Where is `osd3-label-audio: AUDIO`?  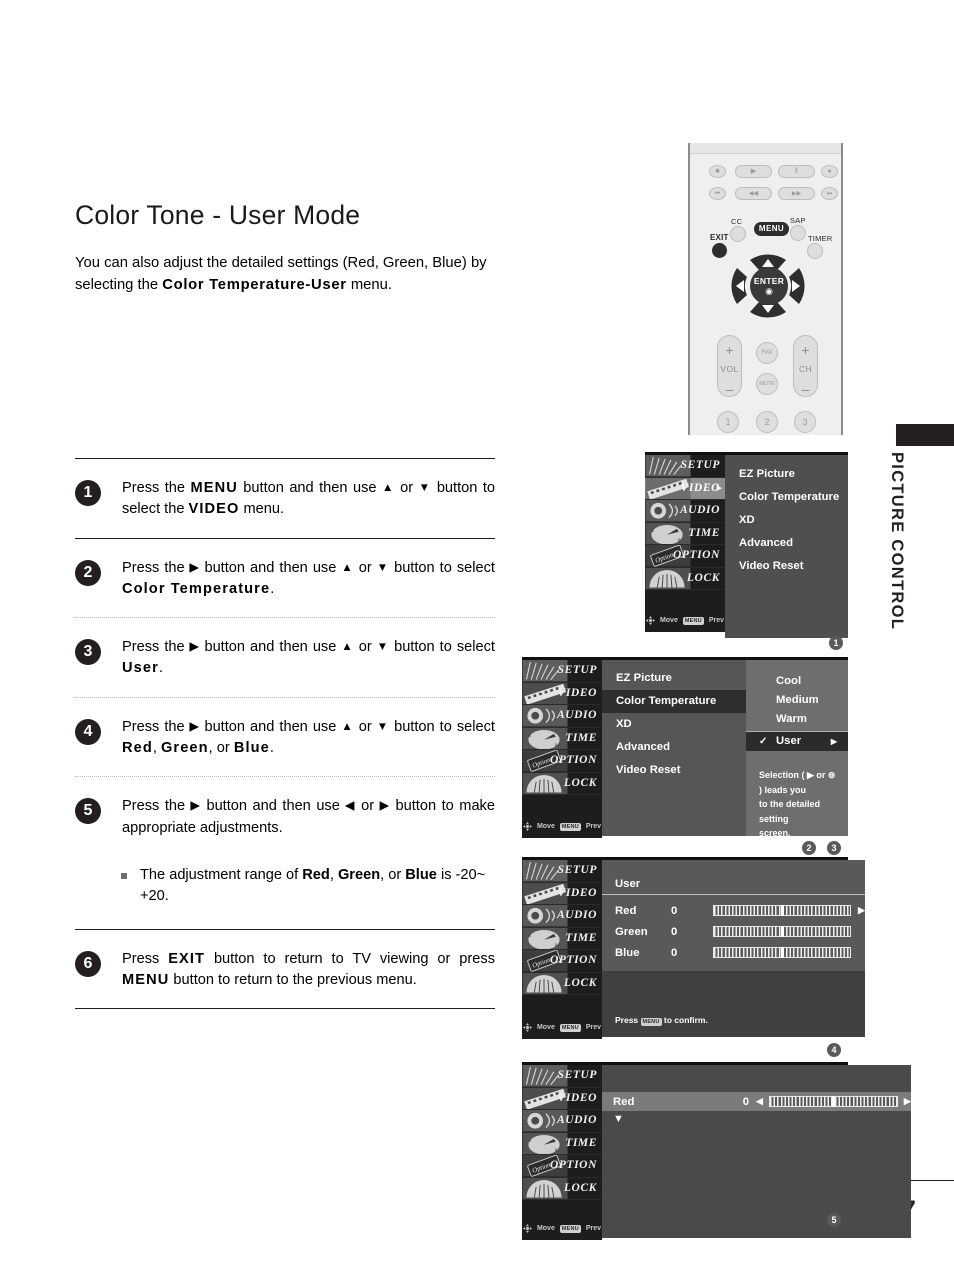 osd3-label-audio: AUDIO is located at coordinates (576, 915).